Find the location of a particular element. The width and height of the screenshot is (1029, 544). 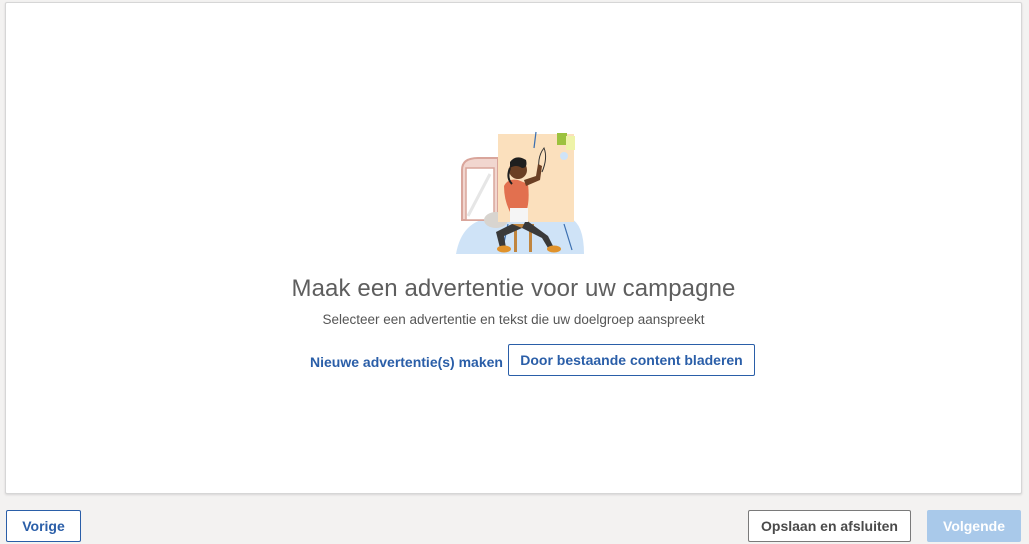

save-and-close-button: Opslaan en afsluiten is located at coordinates (829, 526).